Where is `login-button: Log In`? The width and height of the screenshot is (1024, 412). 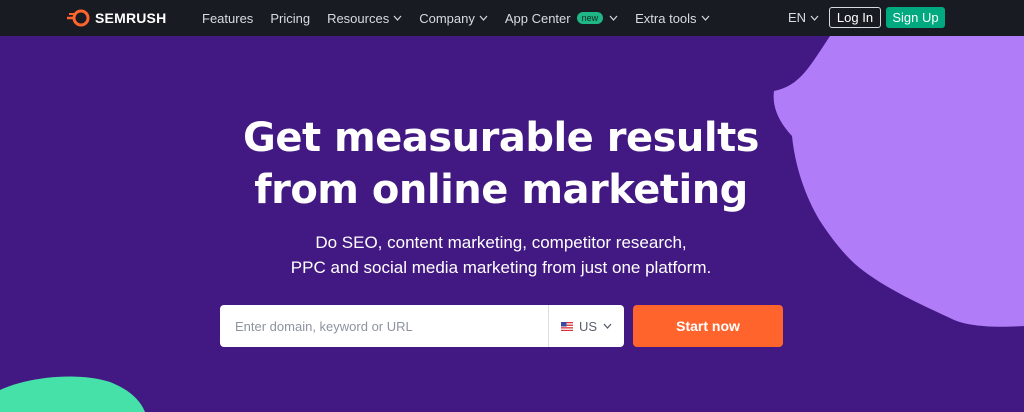
login-button: Log In is located at coordinates (855, 17).